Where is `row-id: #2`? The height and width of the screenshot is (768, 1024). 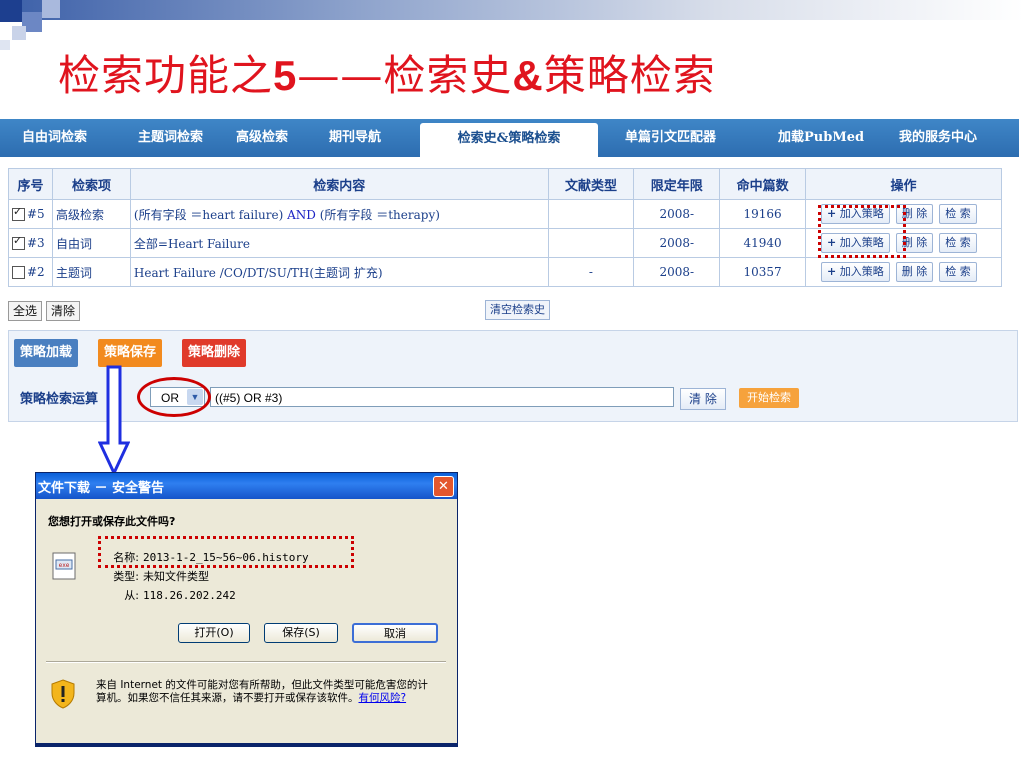 row-id: #2 is located at coordinates (36, 272).